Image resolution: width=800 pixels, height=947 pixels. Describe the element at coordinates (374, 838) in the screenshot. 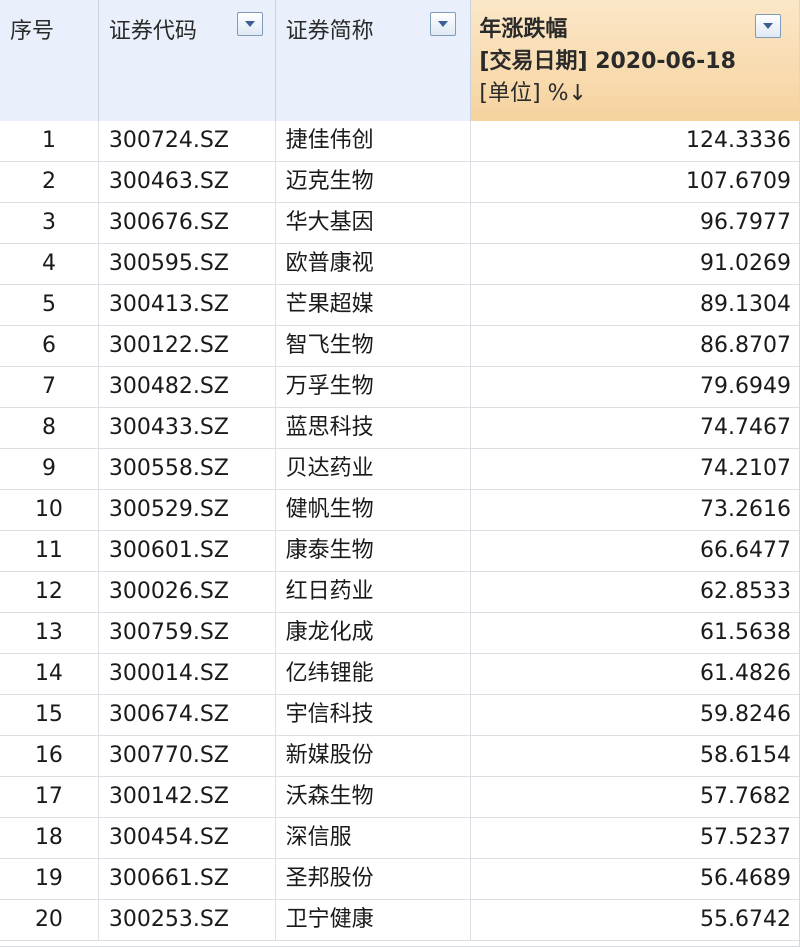

I see `security-name-cell: 深信服` at that location.